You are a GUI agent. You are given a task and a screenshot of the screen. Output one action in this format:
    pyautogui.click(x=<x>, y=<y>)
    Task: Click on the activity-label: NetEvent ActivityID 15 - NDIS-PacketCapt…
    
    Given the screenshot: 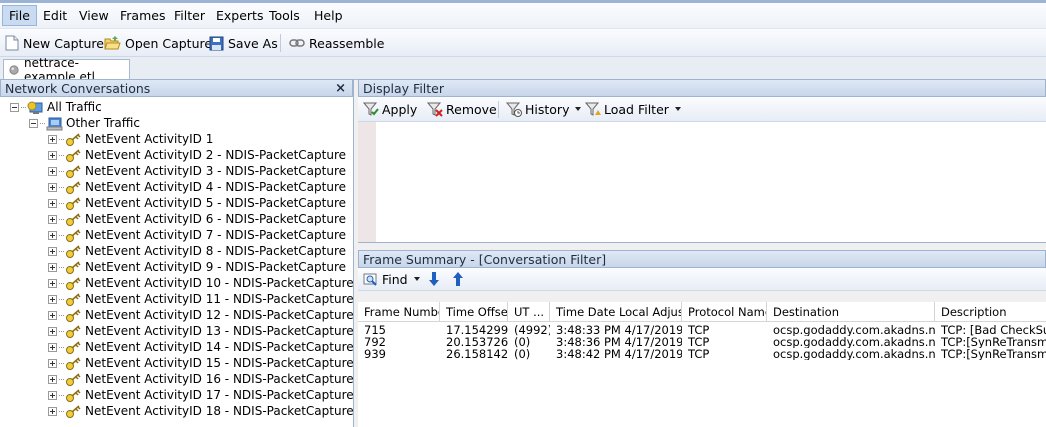 What is the action you would take?
    pyautogui.click(x=219, y=363)
    